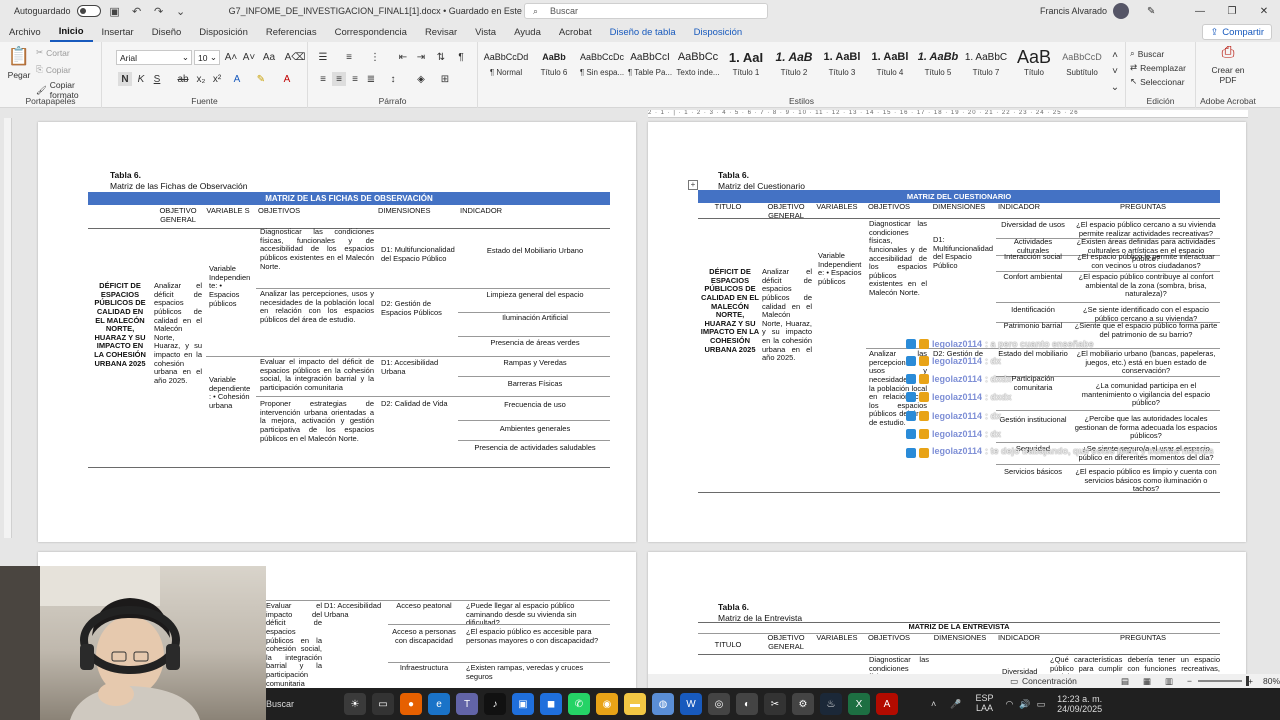 This screenshot has width=1280, height=720. Describe the element at coordinates (393, 79) in the screenshot. I see `line-spacing-icon: ↕` at that location.